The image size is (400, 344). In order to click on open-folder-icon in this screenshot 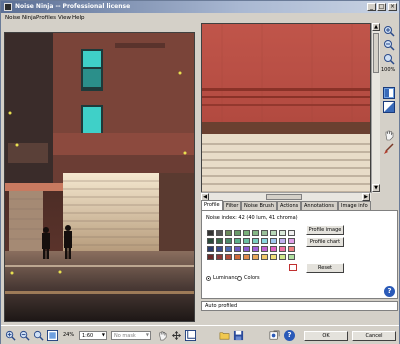, I will do `click(224, 335)`.